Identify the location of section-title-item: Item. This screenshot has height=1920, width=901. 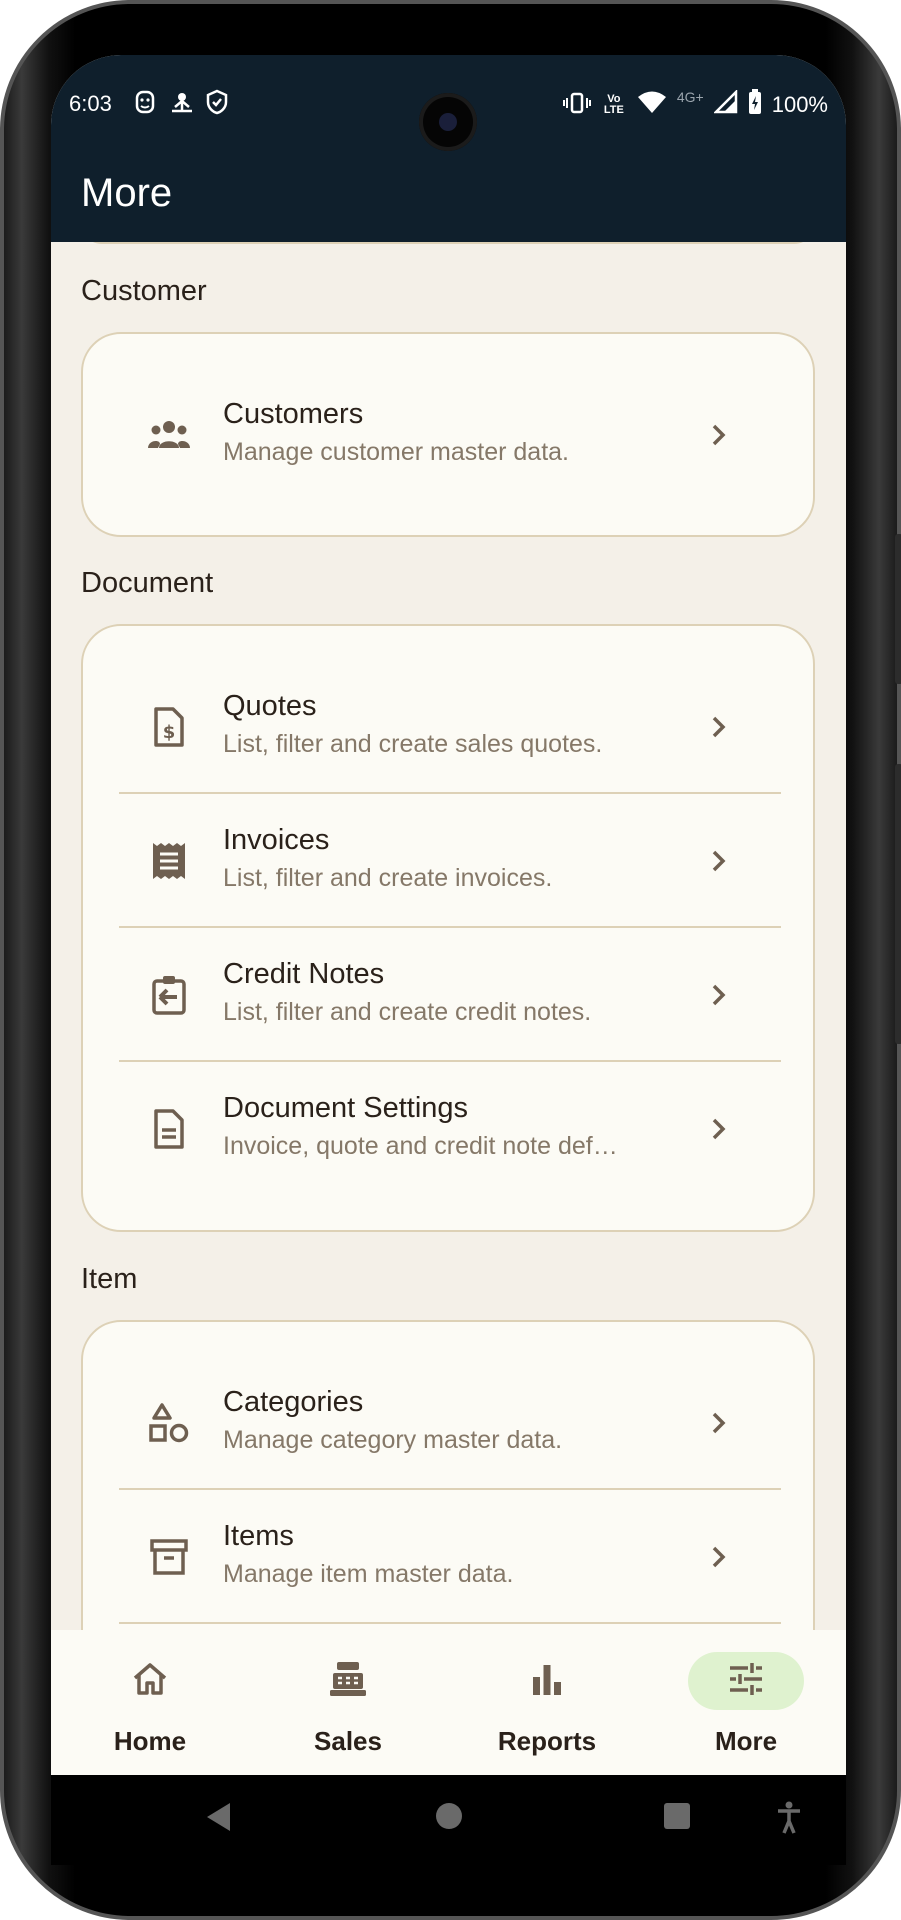
(109, 1279).